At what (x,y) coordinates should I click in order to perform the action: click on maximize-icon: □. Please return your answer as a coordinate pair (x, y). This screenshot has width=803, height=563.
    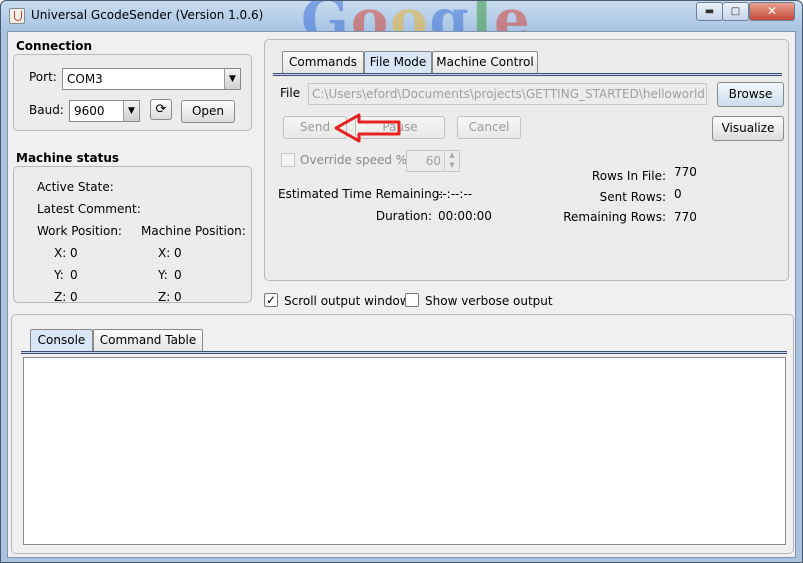
    Looking at the image, I should click on (735, 11).